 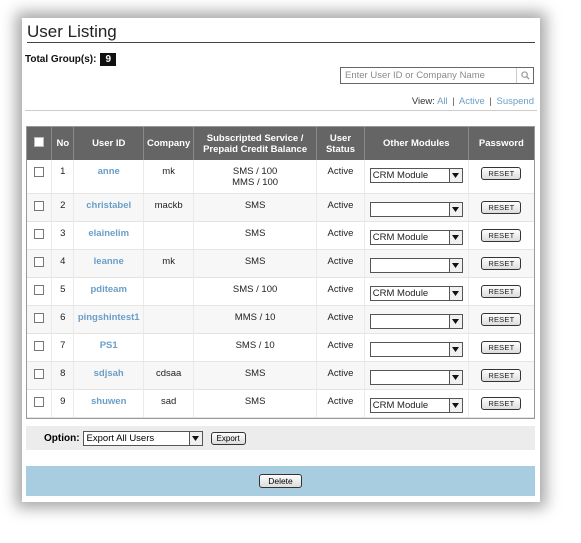 What do you see at coordinates (280, 481) in the screenshot?
I see `delete-button: Delete` at bounding box center [280, 481].